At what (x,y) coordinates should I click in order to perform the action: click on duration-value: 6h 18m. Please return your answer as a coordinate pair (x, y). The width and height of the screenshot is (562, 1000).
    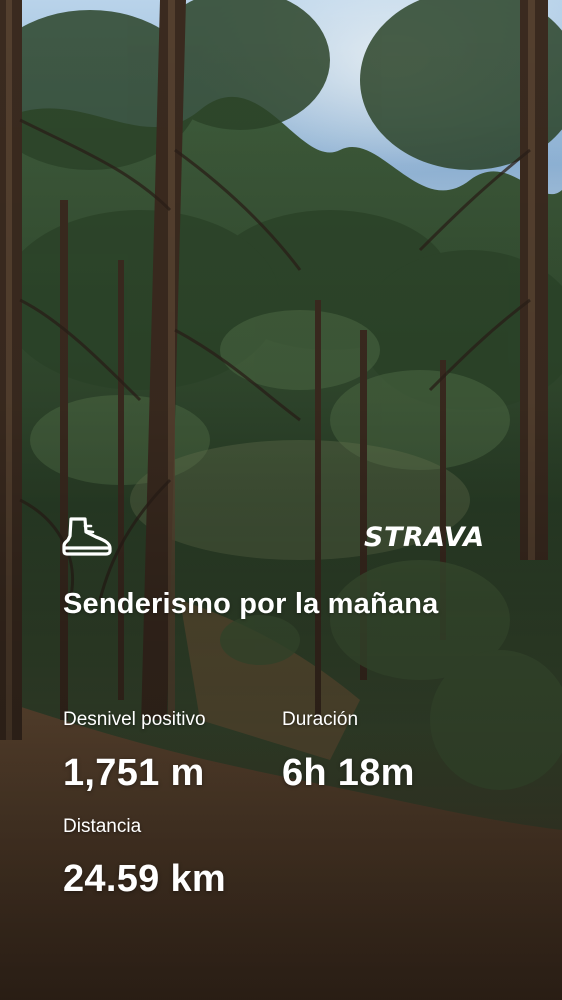
    Looking at the image, I should click on (348, 773).